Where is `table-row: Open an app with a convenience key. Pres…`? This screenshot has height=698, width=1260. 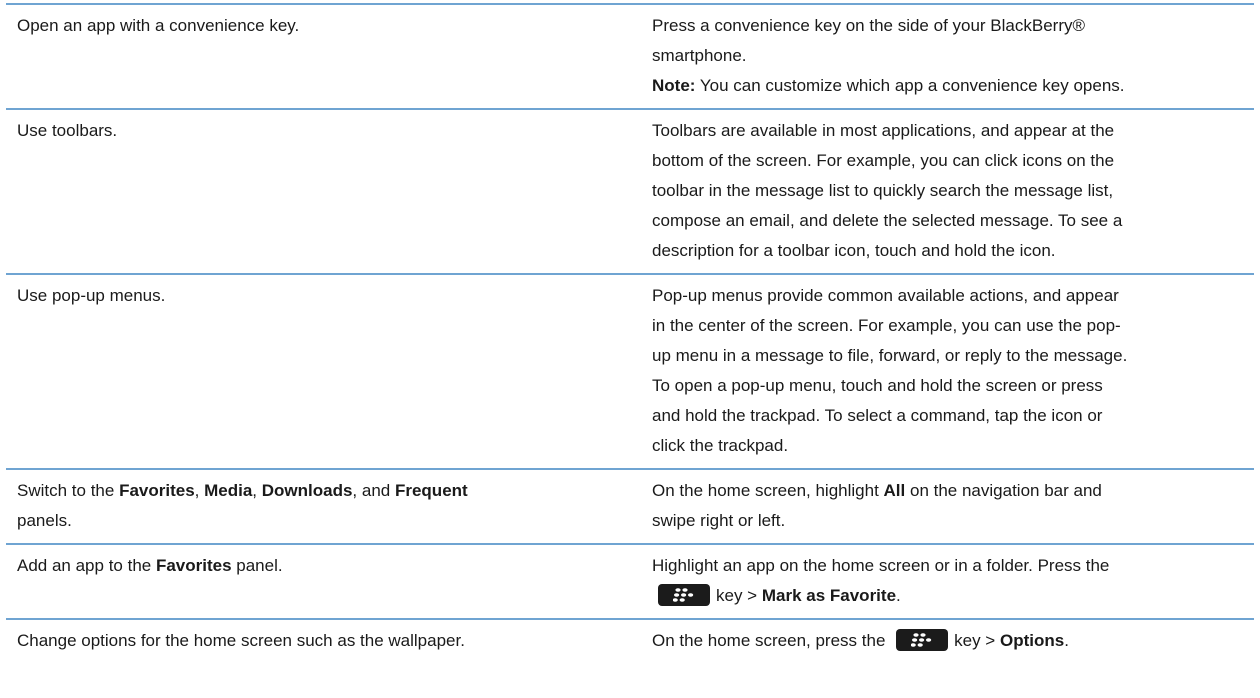
table-row: Open an app with a convenience key. Pres… is located at coordinates (630, 55).